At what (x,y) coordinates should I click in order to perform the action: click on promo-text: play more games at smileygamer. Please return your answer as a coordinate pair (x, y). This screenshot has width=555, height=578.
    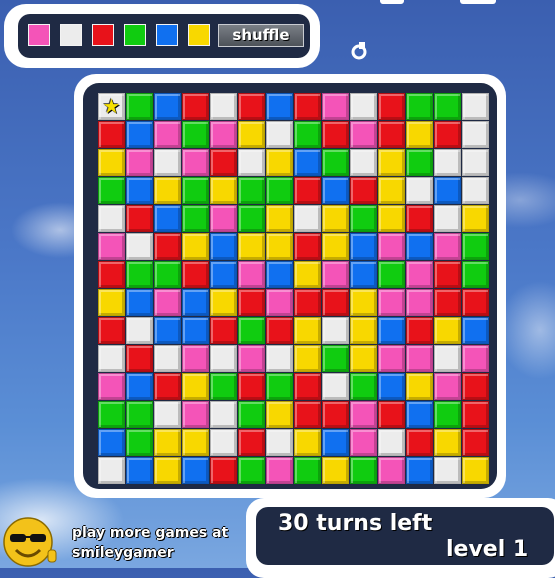
    Looking at the image, I should click on (157, 543).